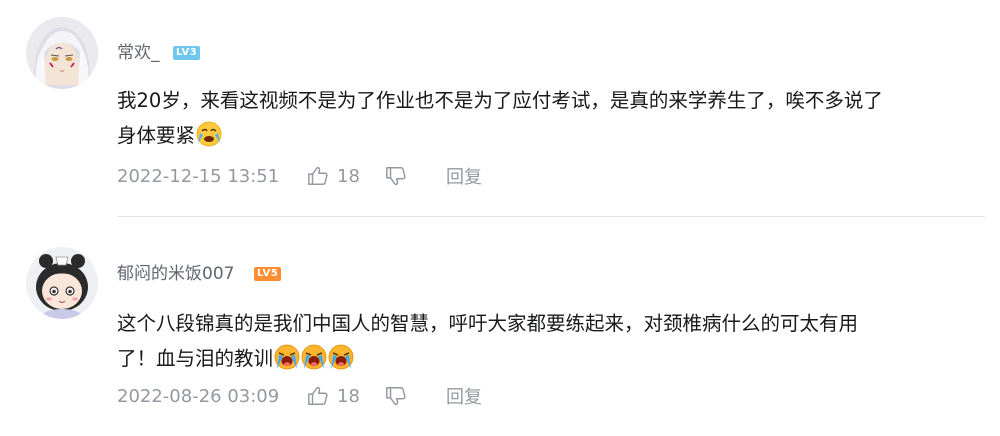 This screenshot has width=1000, height=436. I want to click on level-badge: LV3, so click(187, 53).